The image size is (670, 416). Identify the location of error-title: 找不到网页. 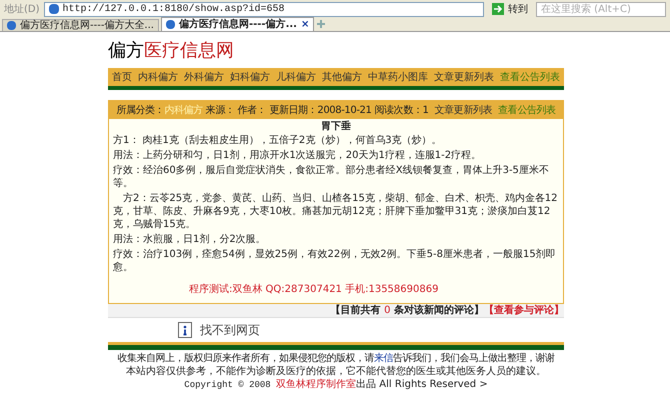
(230, 330).